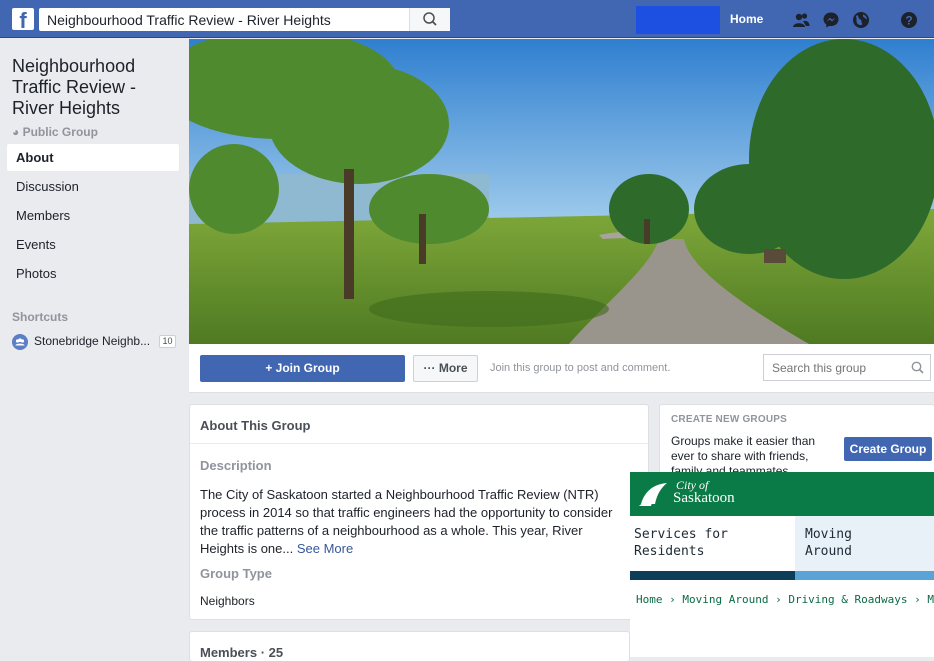 The image size is (934, 661). I want to click on create-groups-heading: CREATE NEW GROUPS, so click(729, 419).